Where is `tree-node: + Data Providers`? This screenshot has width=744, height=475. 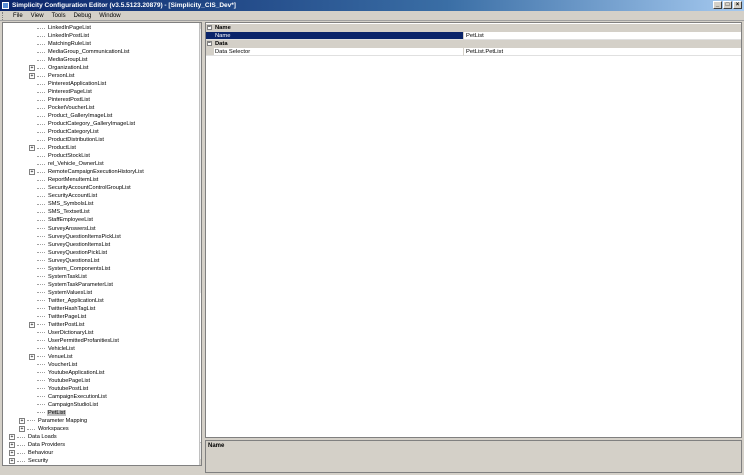
tree-node: + Data Providers is located at coordinates (37, 445).